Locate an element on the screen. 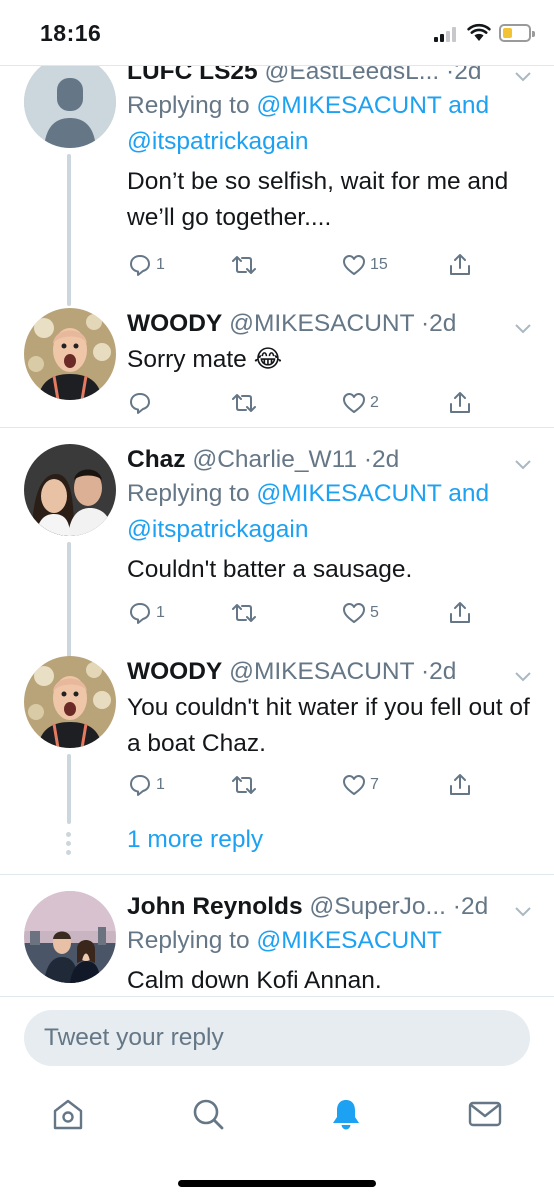 Image resolution: width=554 pixels, height=1200 pixels. tweet-actions: 1 7 is located at coordinates (307, 785).